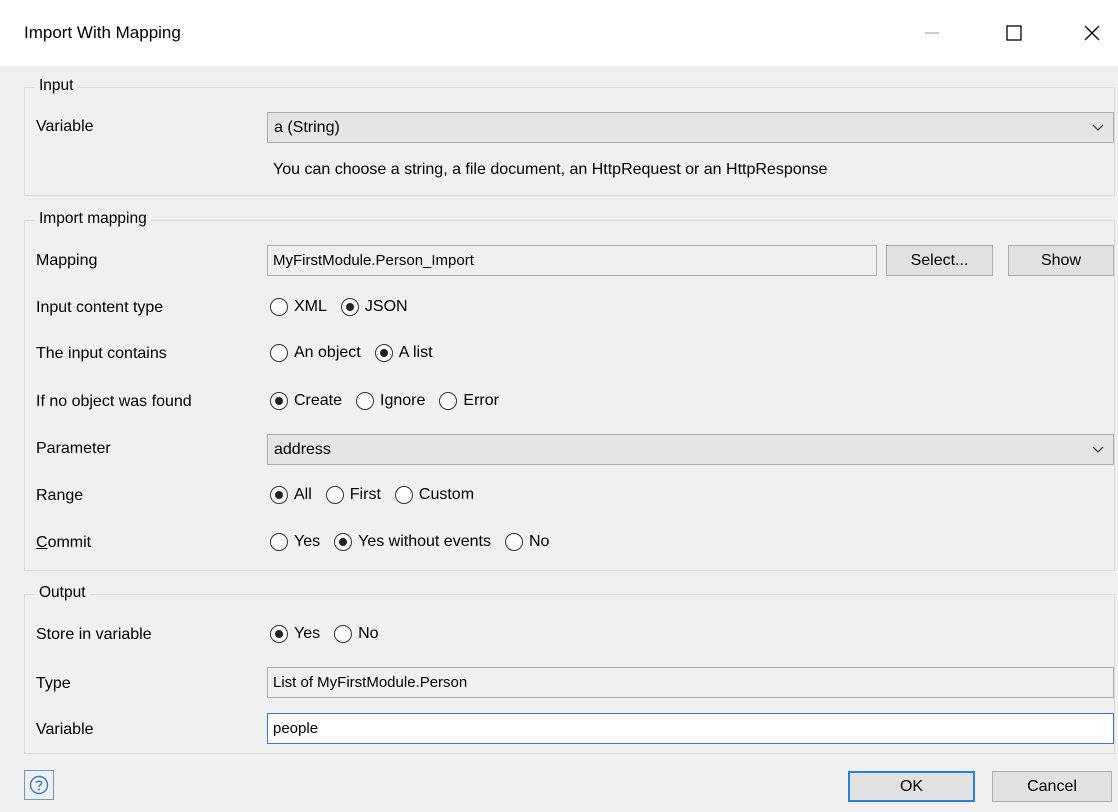 This screenshot has height=812, width=1118. What do you see at coordinates (93, 219) in the screenshot?
I see `import-mapping-group-label: Import mapping` at bounding box center [93, 219].